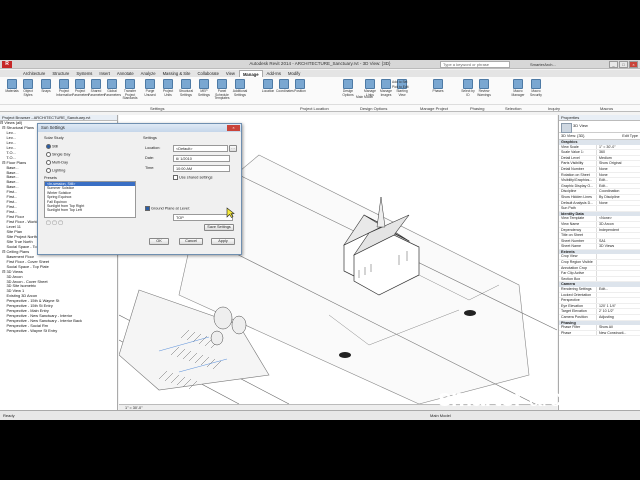  Describe the element at coordinates (268, 90) in the screenshot. I see `ribbon-button-location: Location` at that location.